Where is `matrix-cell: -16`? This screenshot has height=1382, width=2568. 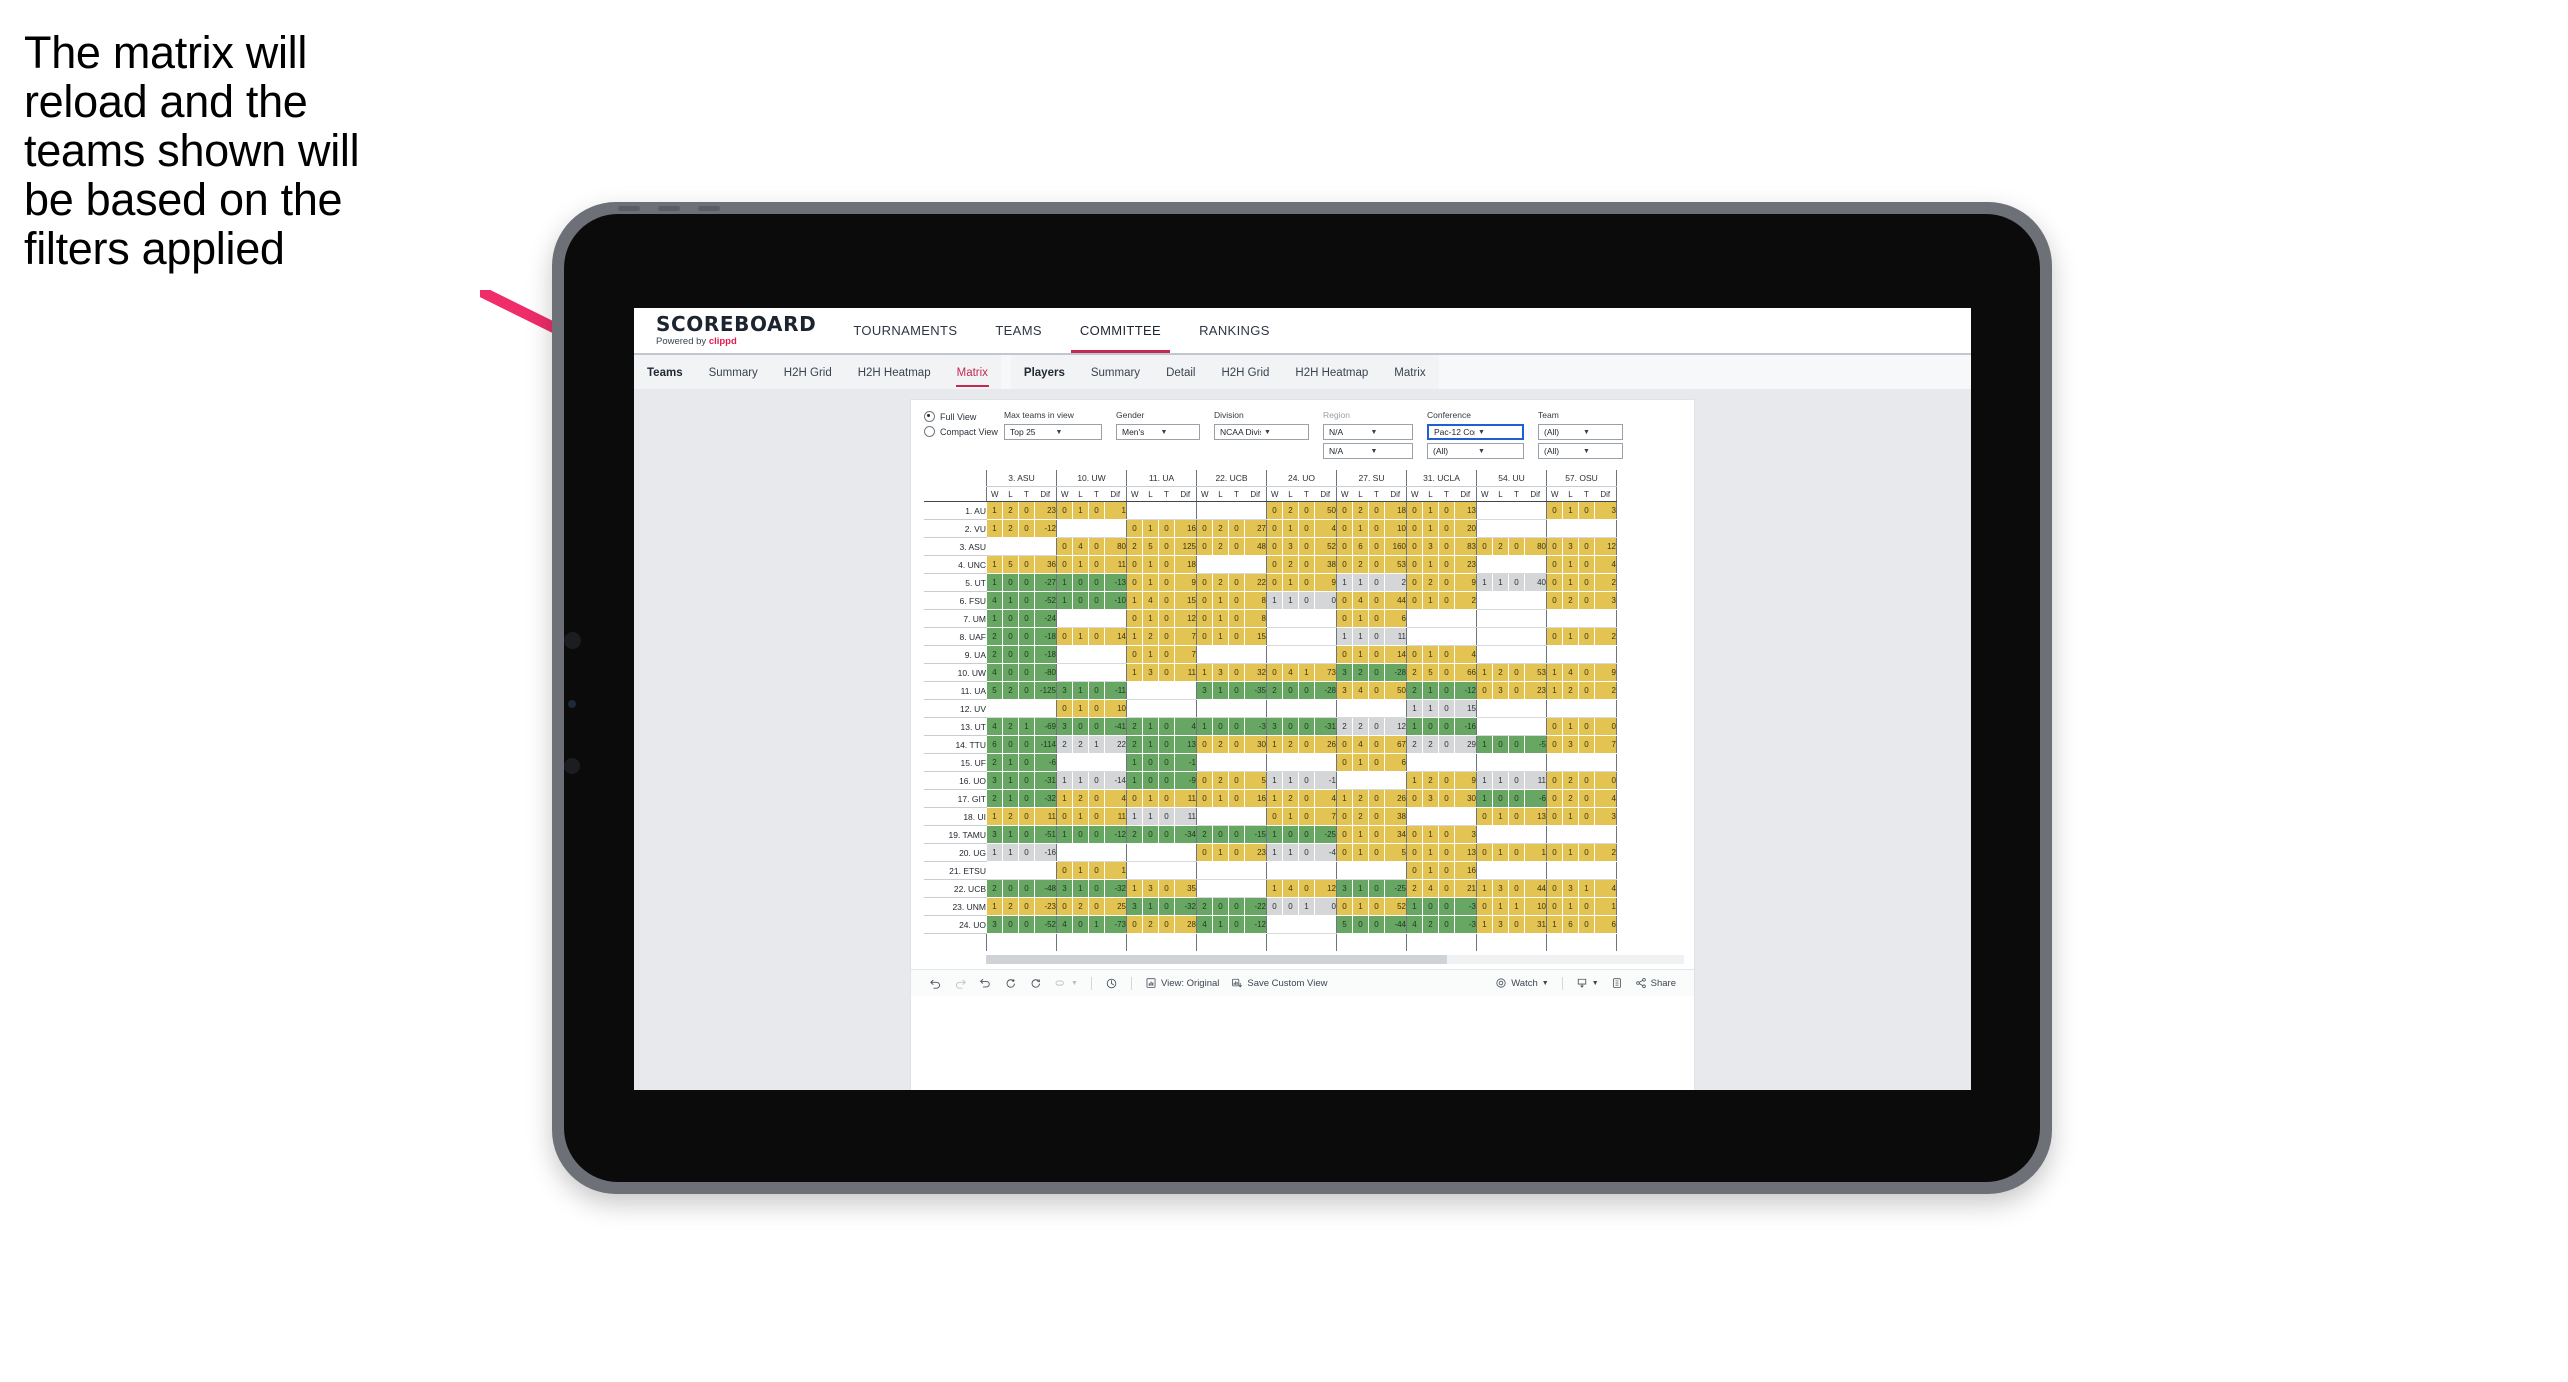
matrix-cell: -16 is located at coordinates (1465, 726).